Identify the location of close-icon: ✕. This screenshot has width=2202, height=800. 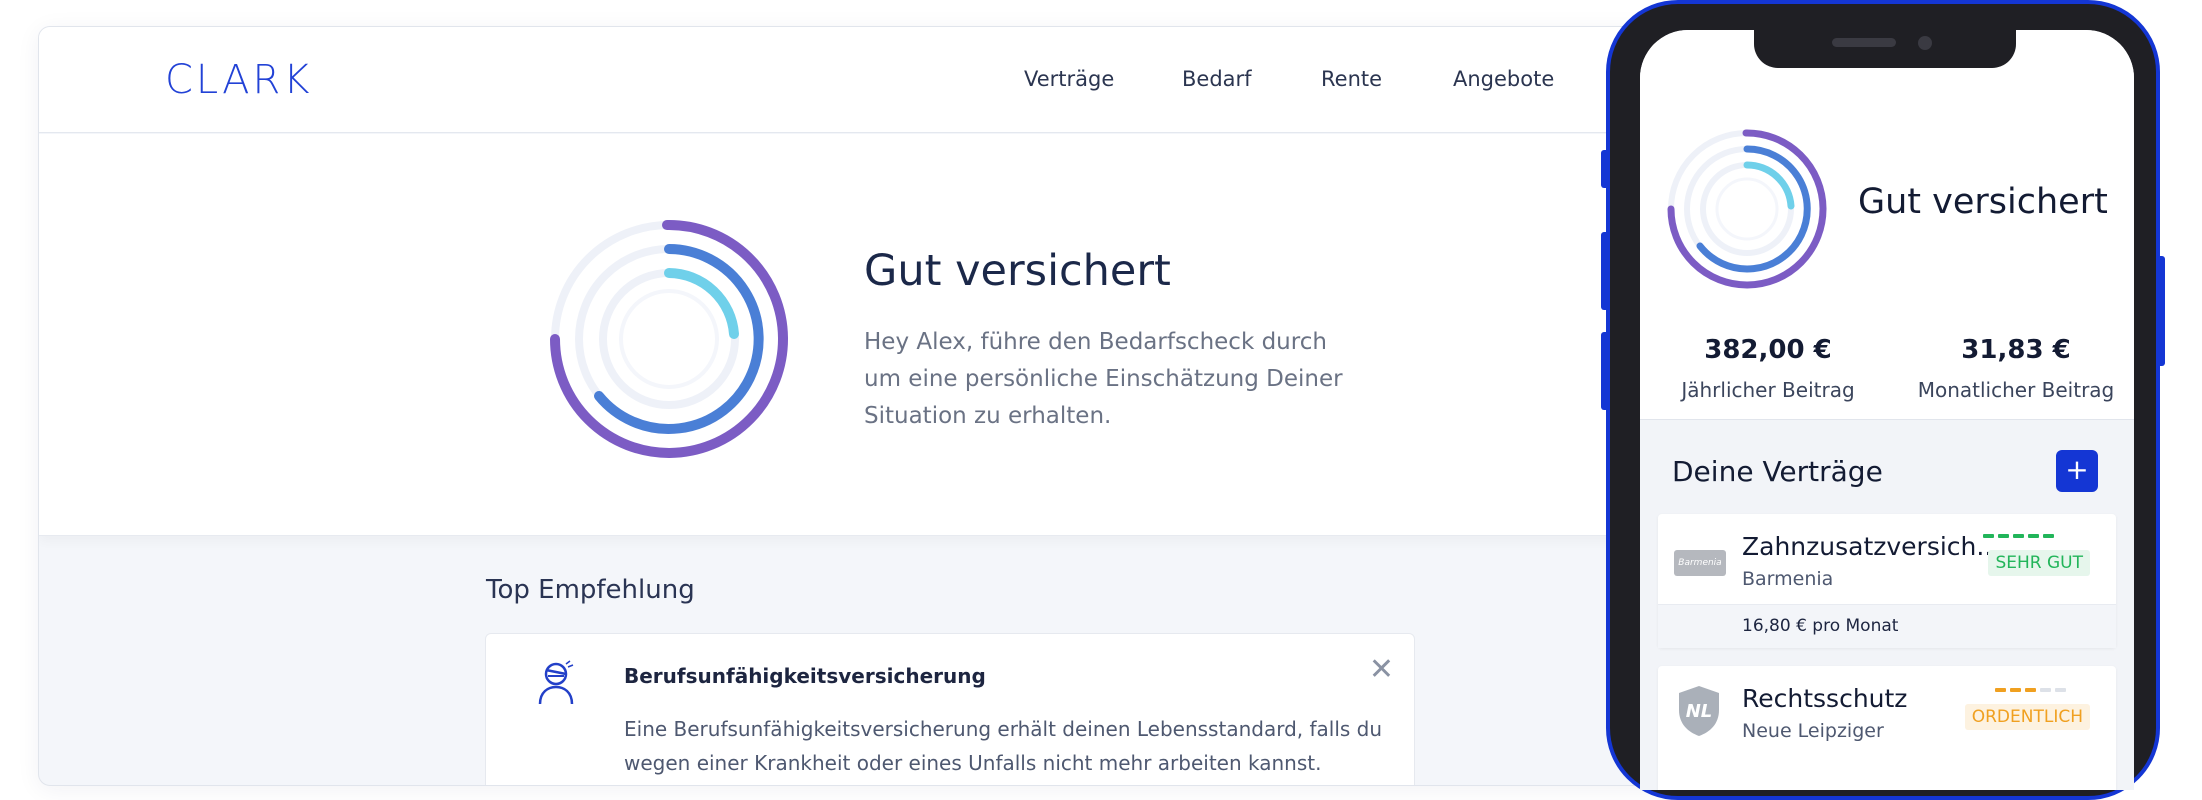
(1381, 669).